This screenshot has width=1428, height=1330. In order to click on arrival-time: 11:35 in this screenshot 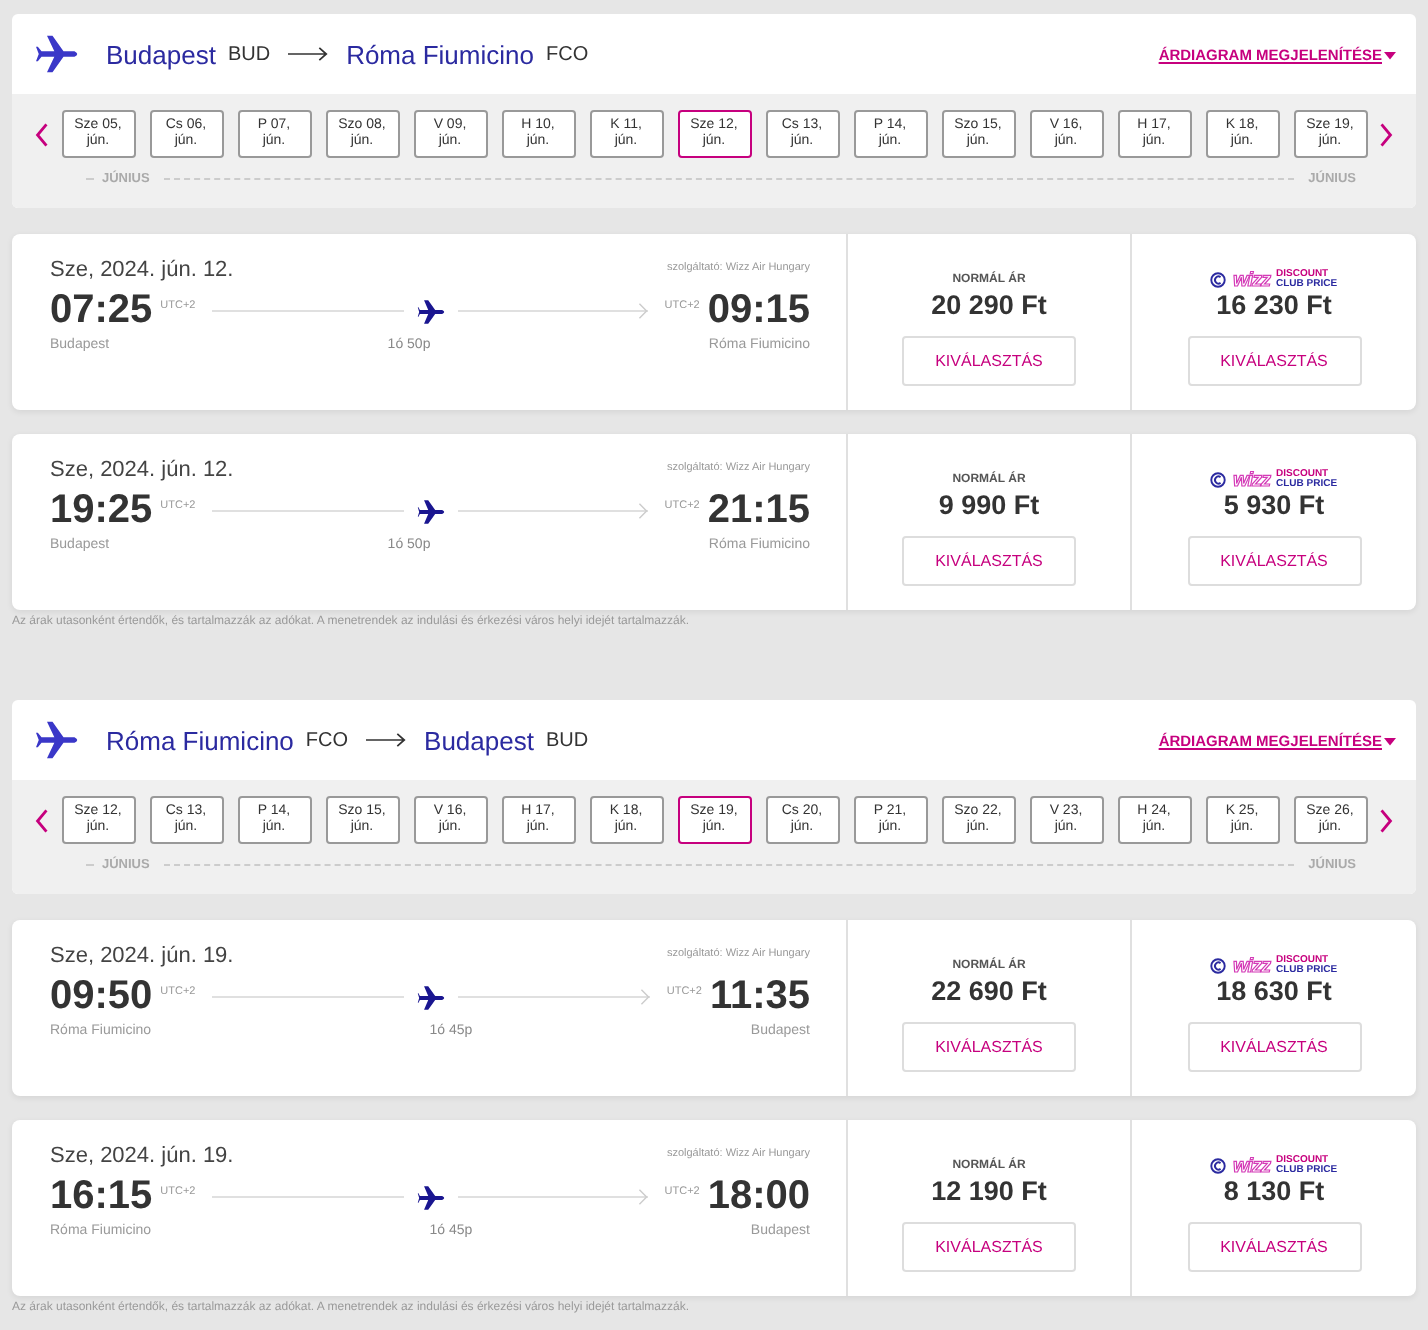, I will do `click(759, 997)`.